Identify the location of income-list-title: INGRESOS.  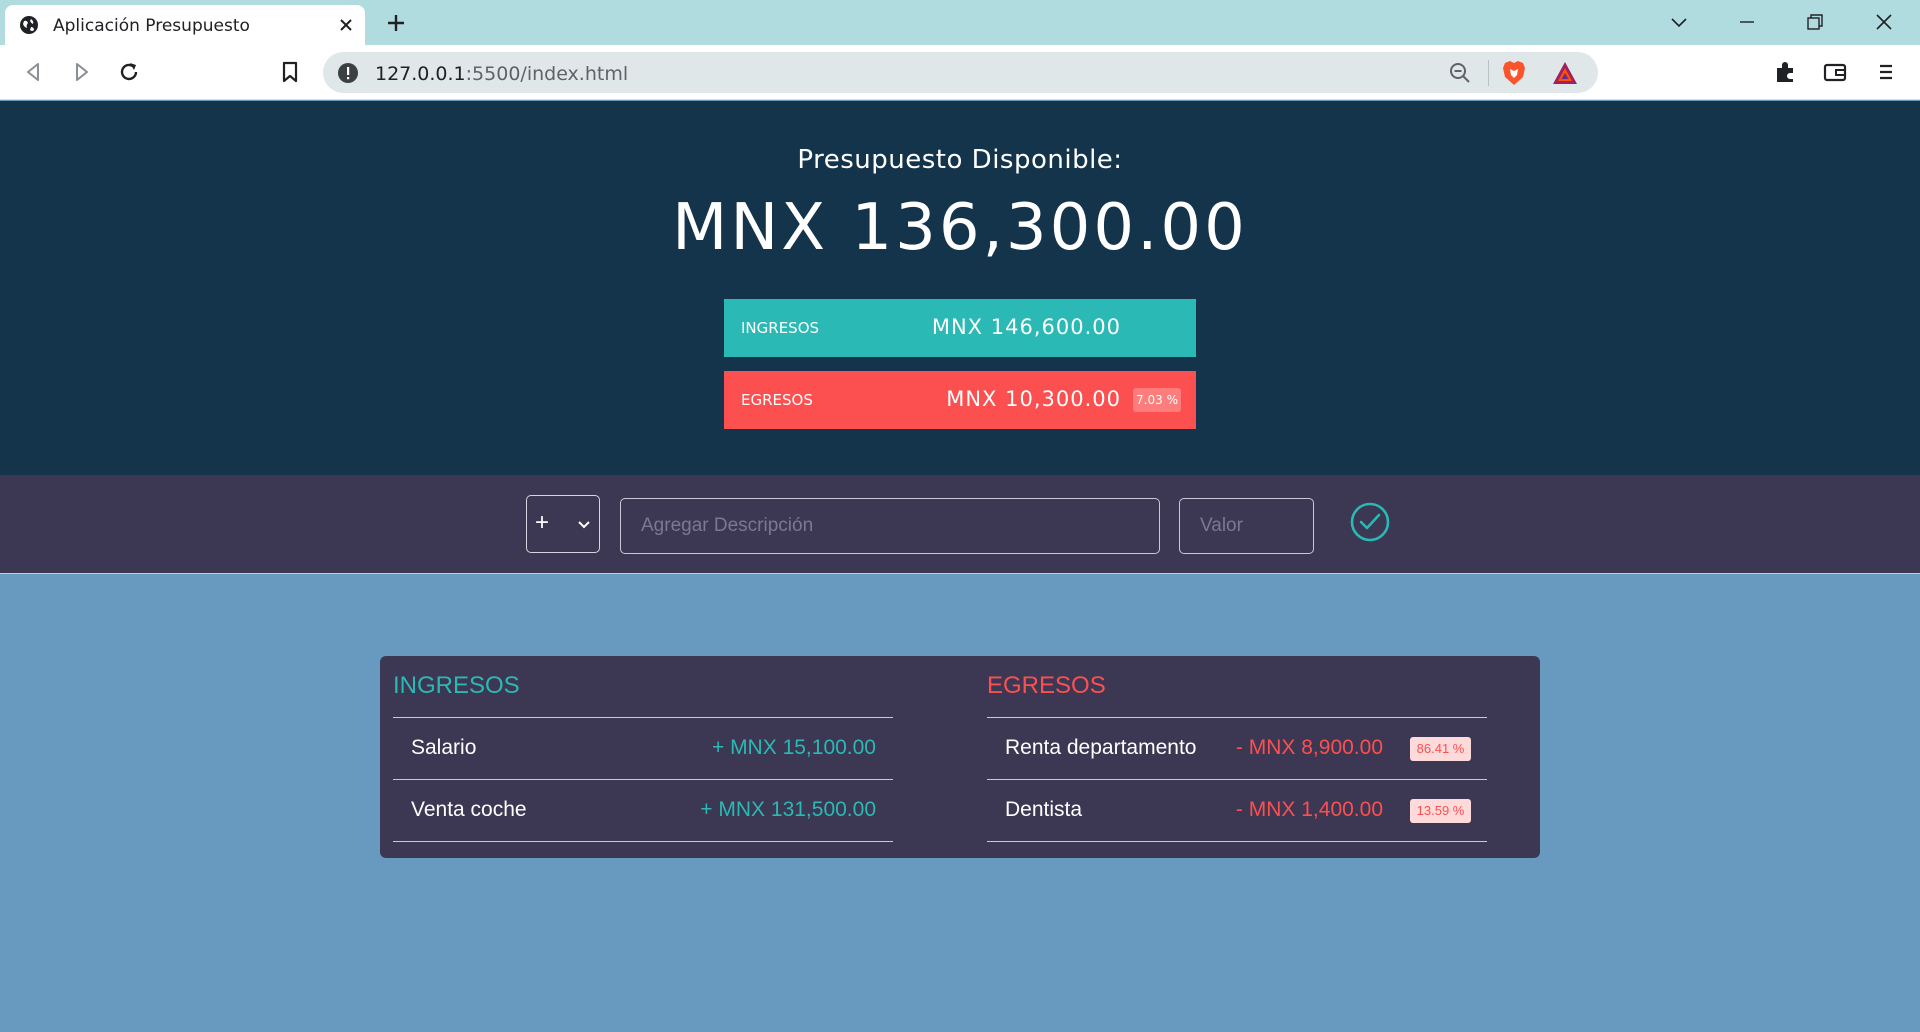
(456, 685).